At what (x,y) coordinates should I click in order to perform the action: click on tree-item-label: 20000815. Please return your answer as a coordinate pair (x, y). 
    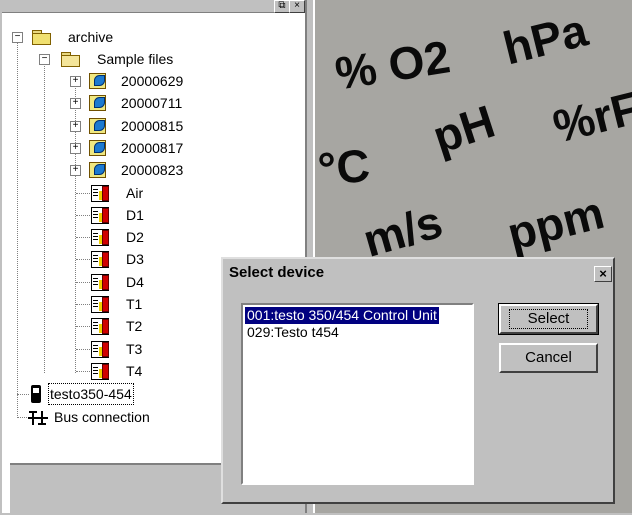
    Looking at the image, I should click on (152, 126).